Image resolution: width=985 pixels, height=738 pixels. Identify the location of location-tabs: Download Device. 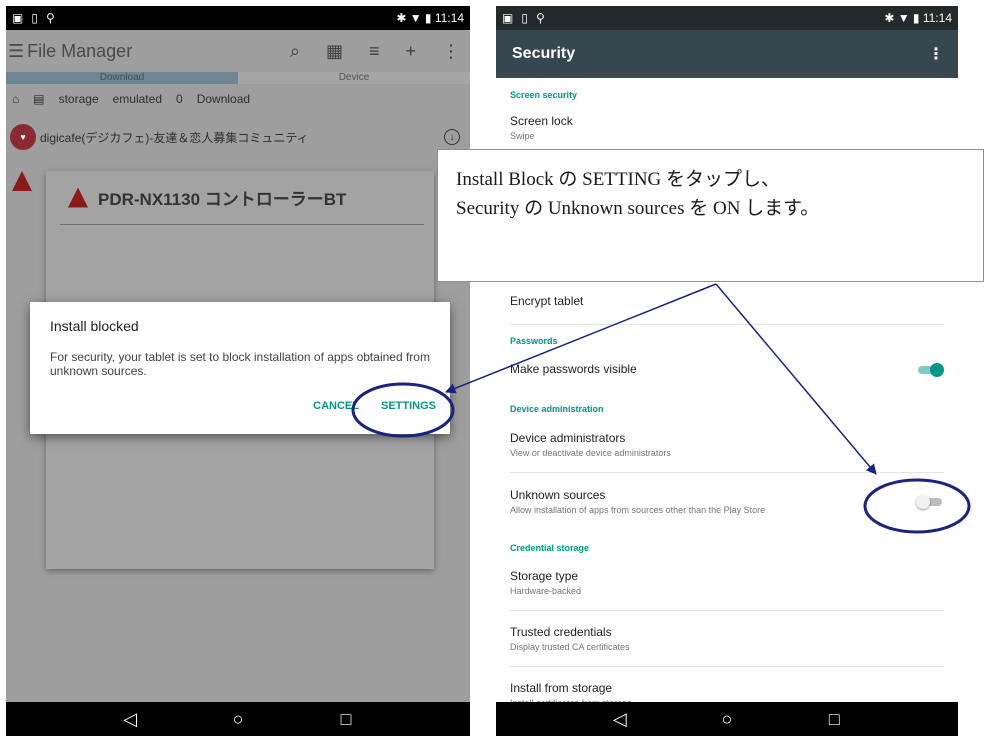
(238, 78).